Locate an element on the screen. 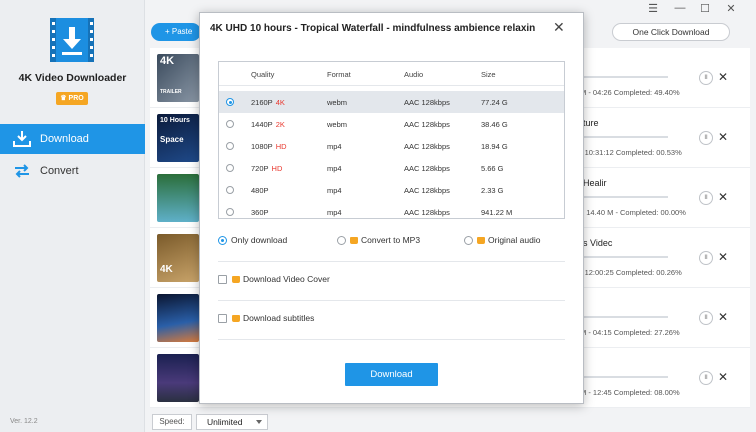  nav-download: Download is located at coordinates (72, 139).